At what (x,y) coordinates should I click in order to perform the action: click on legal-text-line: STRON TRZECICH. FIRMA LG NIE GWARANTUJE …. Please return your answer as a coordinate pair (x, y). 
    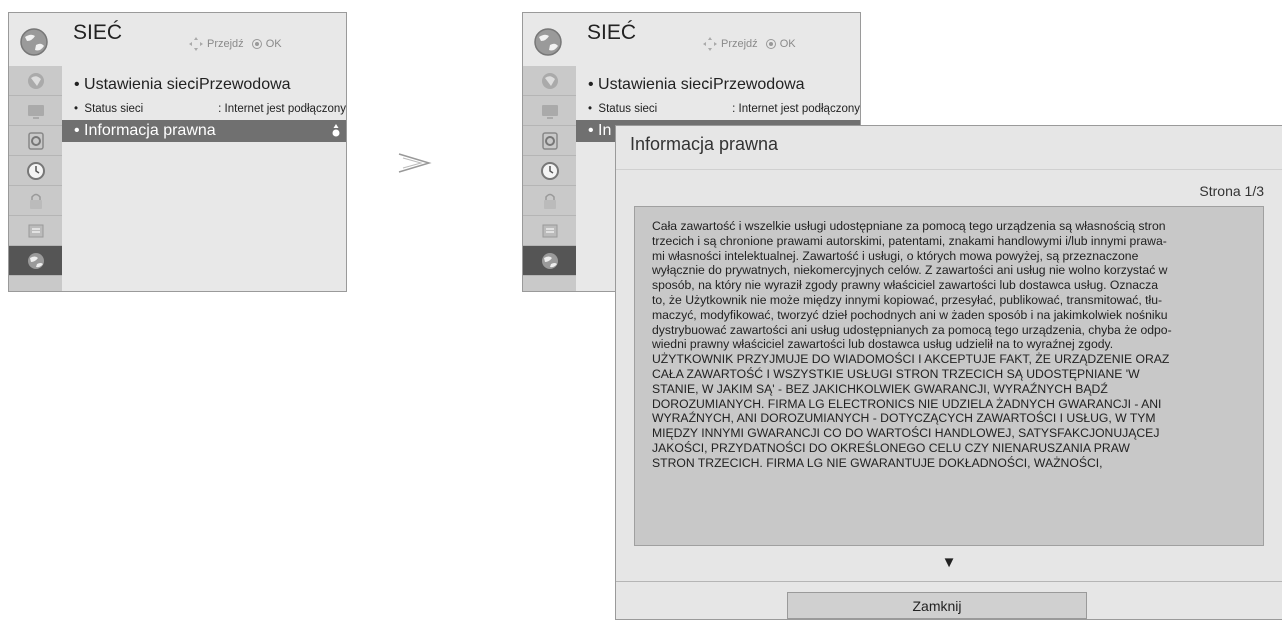
    Looking at the image, I should click on (877, 462).